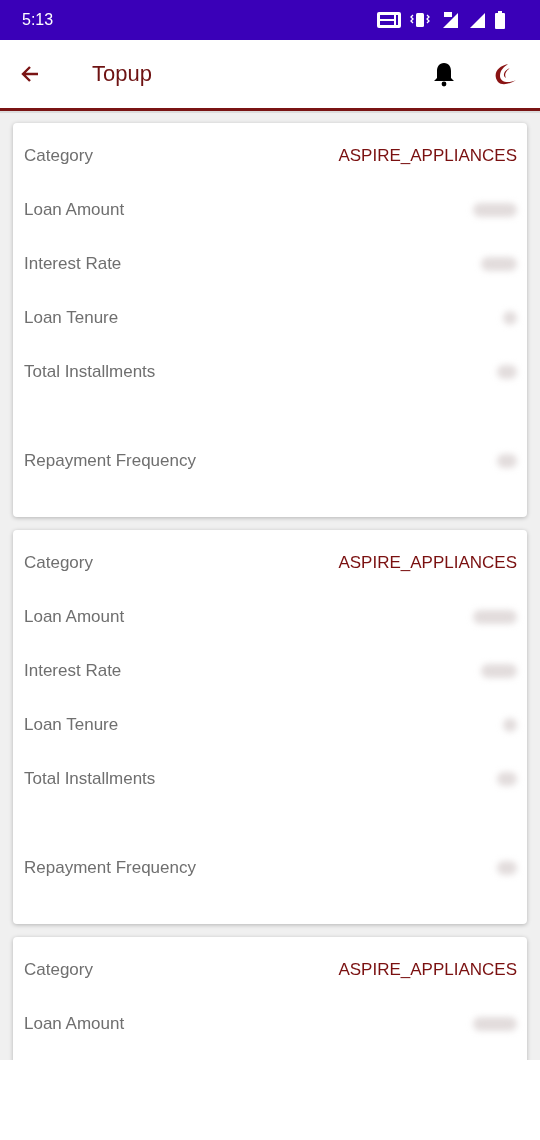 The width and height of the screenshot is (540, 1140). What do you see at coordinates (122, 74) in the screenshot?
I see `page-title: Topup` at bounding box center [122, 74].